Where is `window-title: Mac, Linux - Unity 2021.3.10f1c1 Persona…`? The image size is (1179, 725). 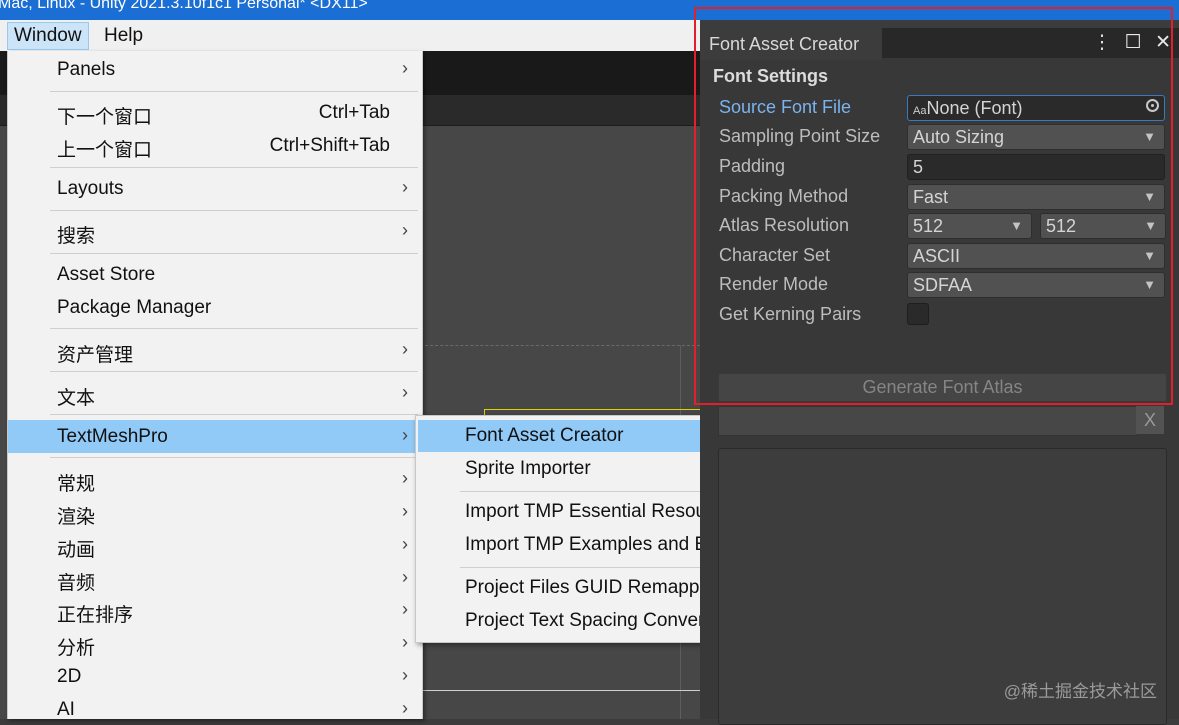 window-title: Mac, Linux - Unity 2021.3.10f1c1 Persona… is located at coordinates (184, 6).